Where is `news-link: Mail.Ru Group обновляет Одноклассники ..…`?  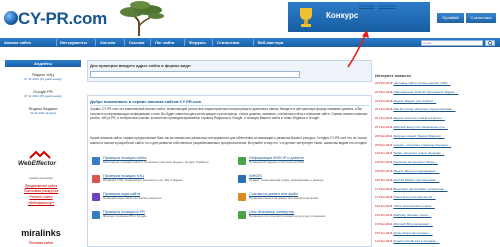
news-link: Mail.Ru Group обновляет Одноклассники ..… is located at coordinates (424, 109).